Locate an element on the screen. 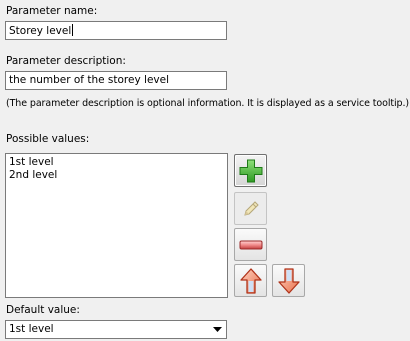 The height and width of the screenshot is (341, 410). parameter-name-label: Parameter name: is located at coordinates (52, 11).